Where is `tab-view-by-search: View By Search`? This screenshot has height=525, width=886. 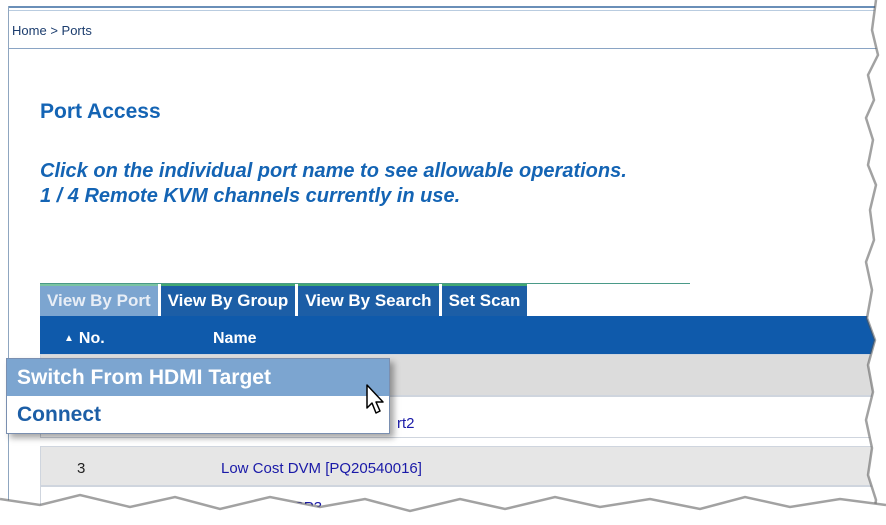 tab-view-by-search: View By Search is located at coordinates (368, 300).